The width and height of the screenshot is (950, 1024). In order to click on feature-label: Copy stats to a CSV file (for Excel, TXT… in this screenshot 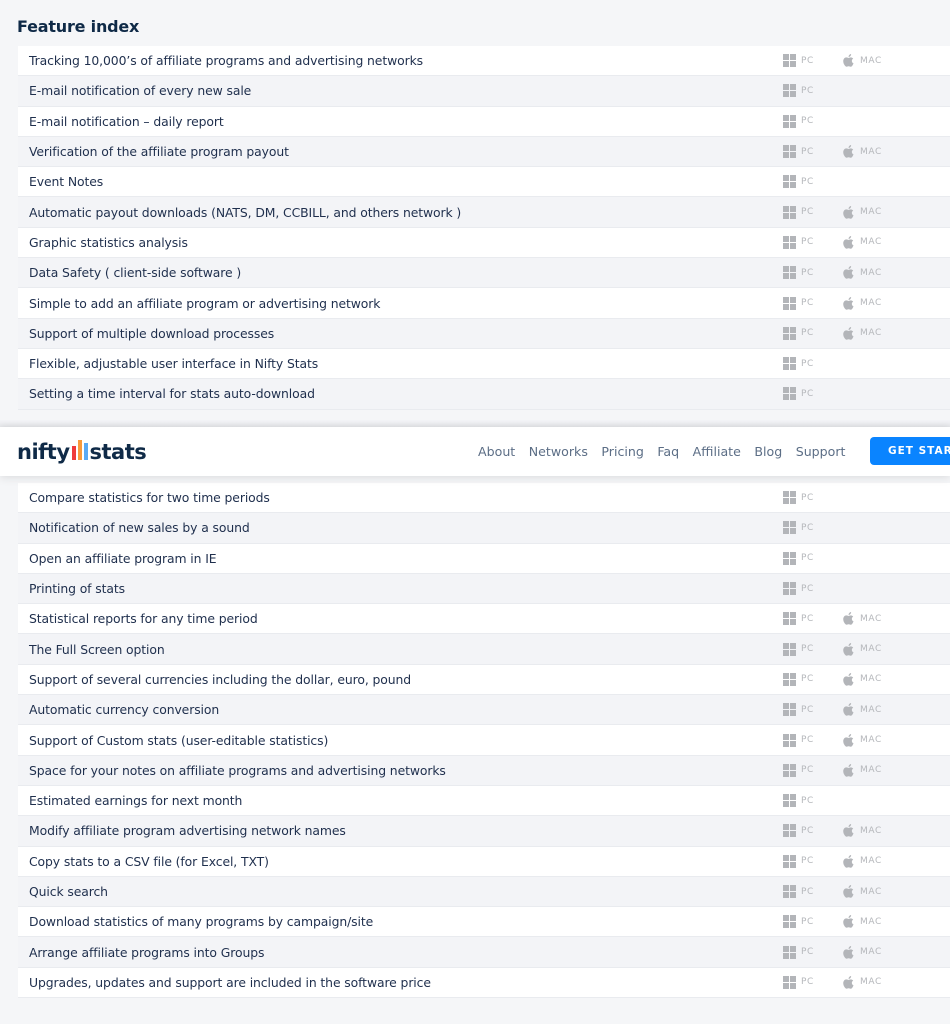, I will do `click(149, 861)`.